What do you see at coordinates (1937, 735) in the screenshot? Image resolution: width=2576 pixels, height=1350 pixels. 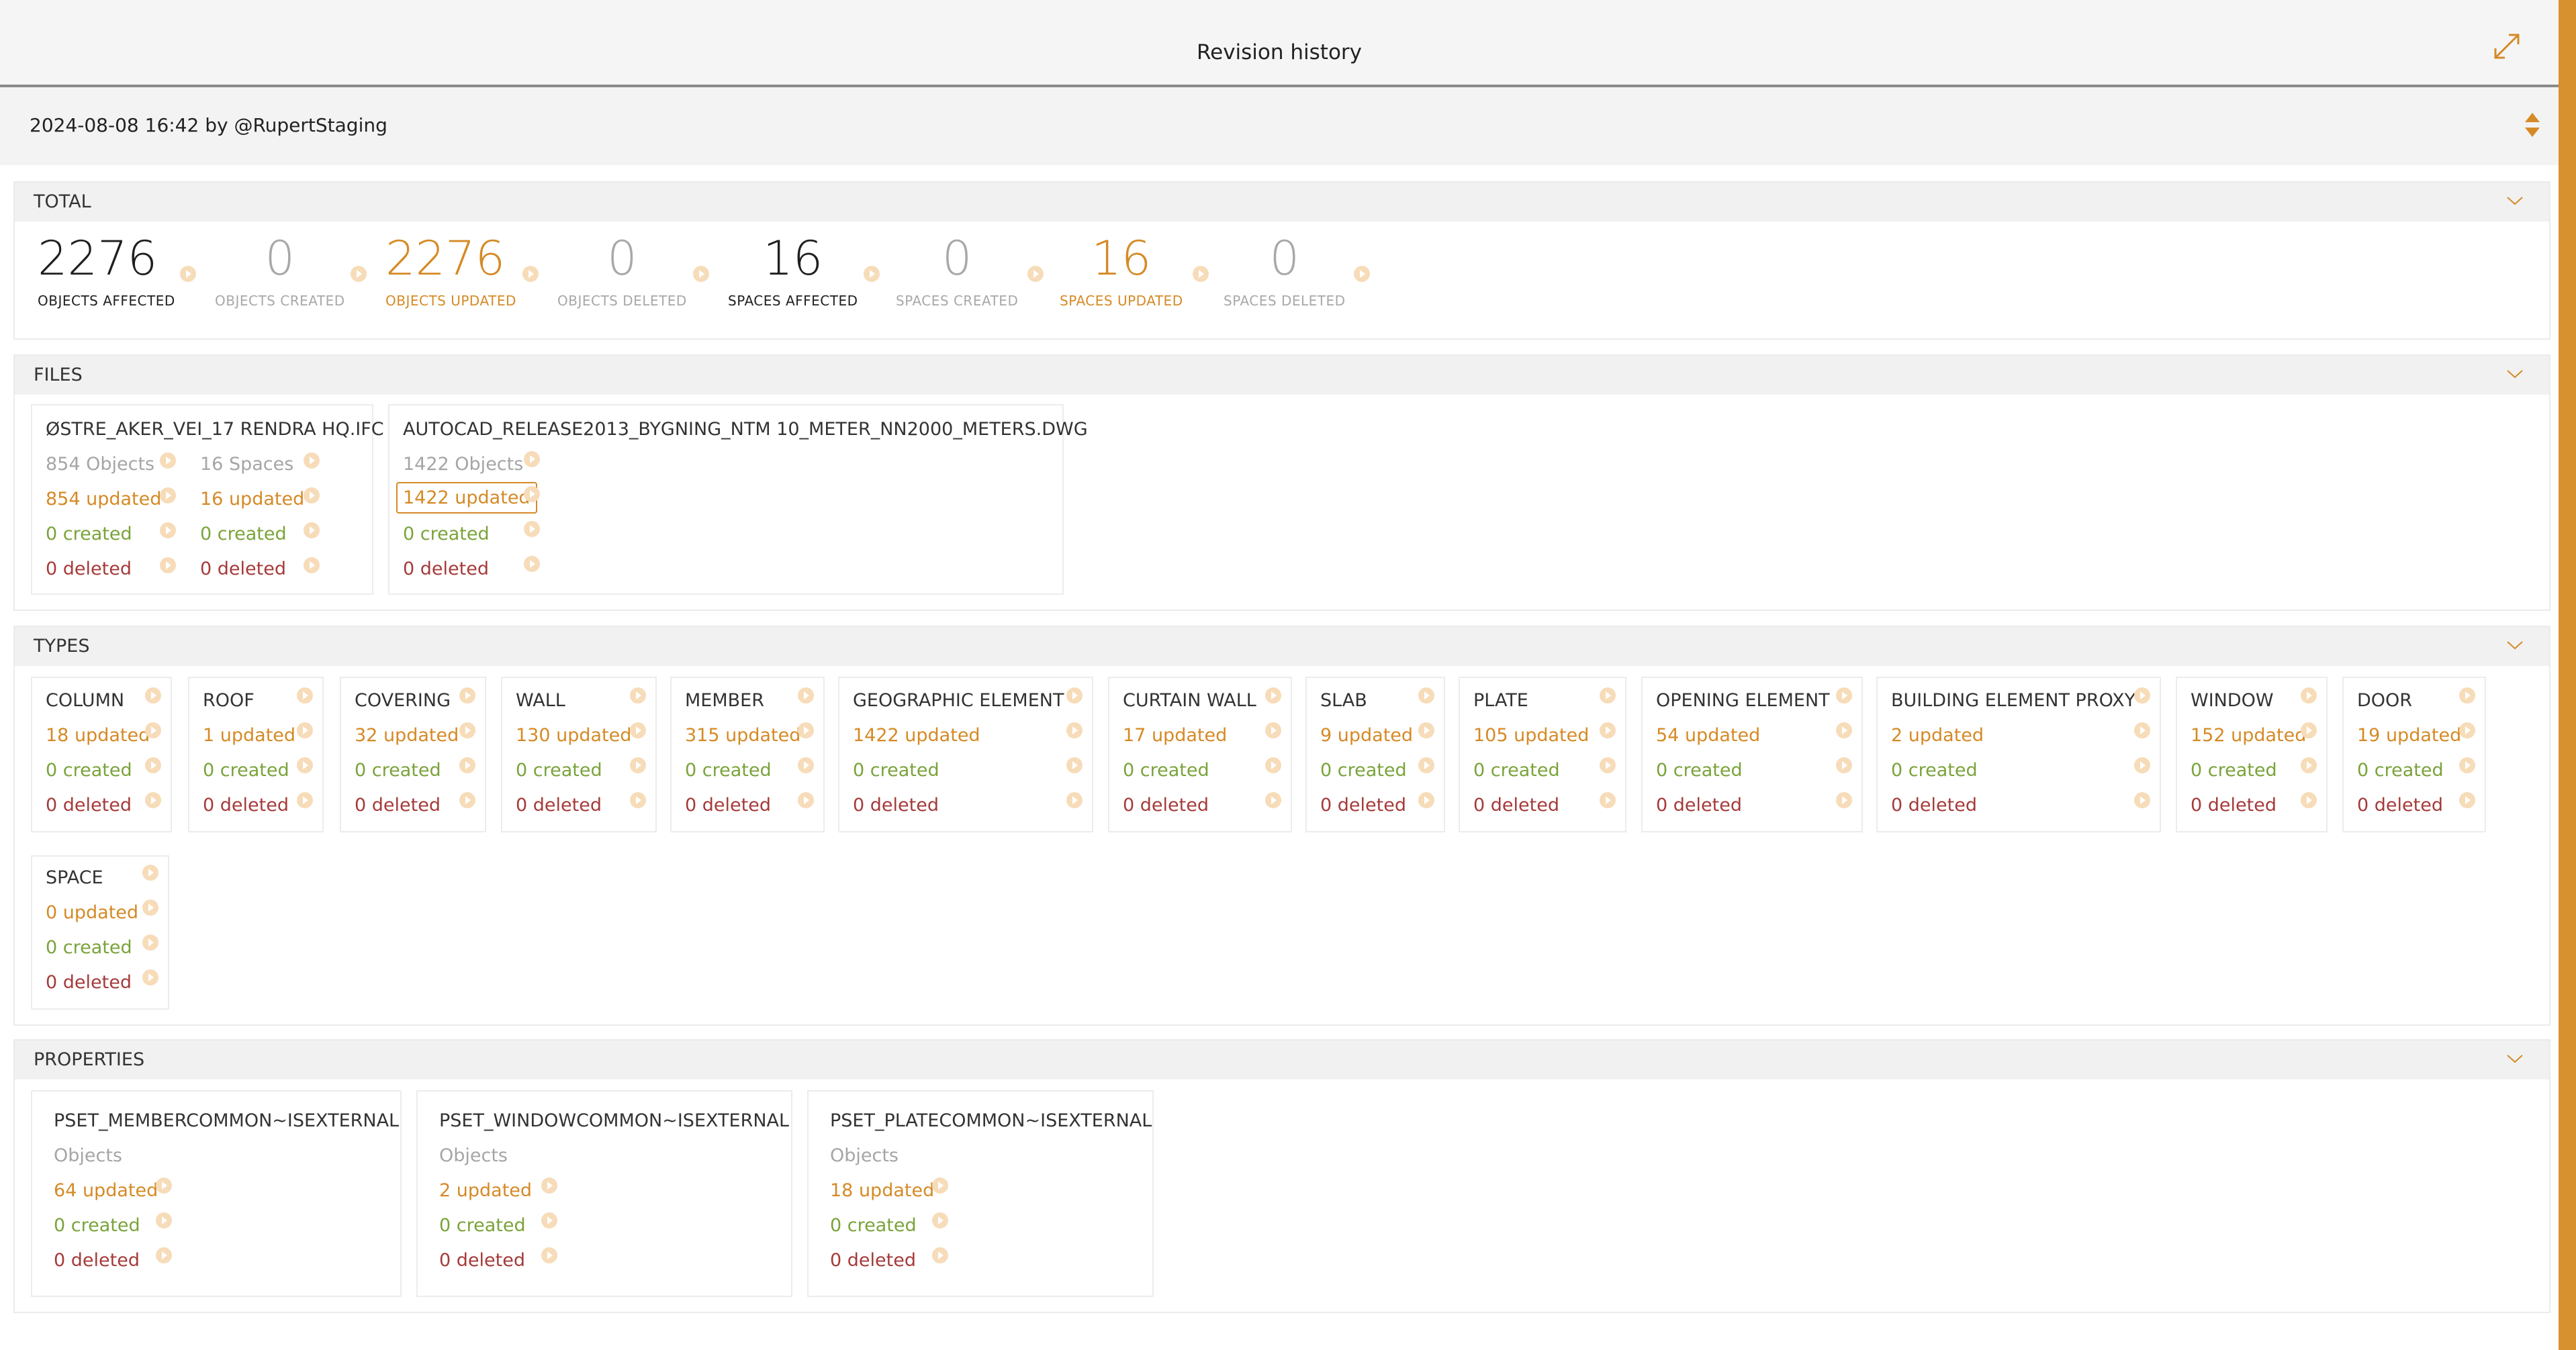 I see `type-updated: 2 updated` at bounding box center [1937, 735].